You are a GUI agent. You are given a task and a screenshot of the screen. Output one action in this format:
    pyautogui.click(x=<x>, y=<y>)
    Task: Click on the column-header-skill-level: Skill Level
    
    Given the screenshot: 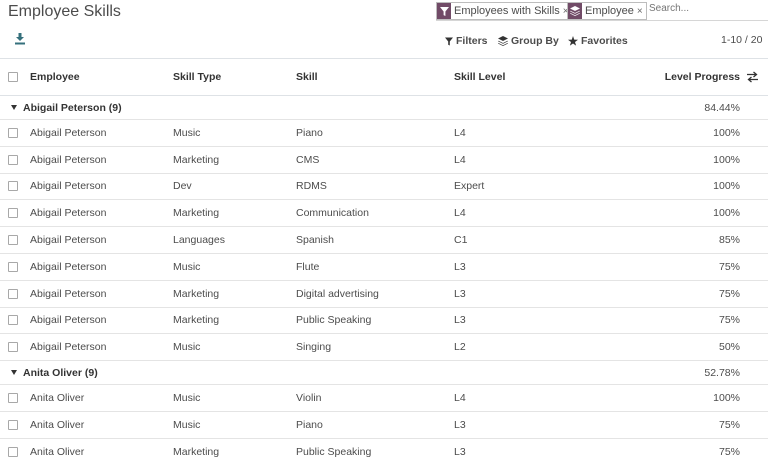 What is the action you would take?
    pyautogui.click(x=479, y=77)
    